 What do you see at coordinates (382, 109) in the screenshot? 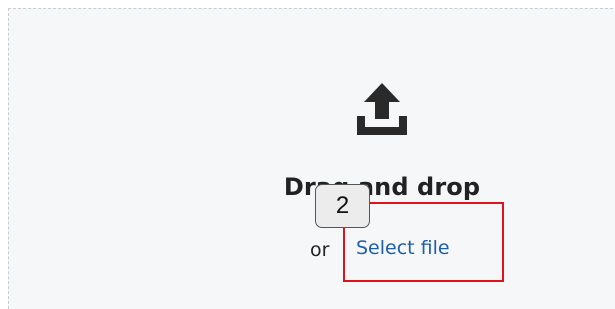
I see `upload-icon` at bounding box center [382, 109].